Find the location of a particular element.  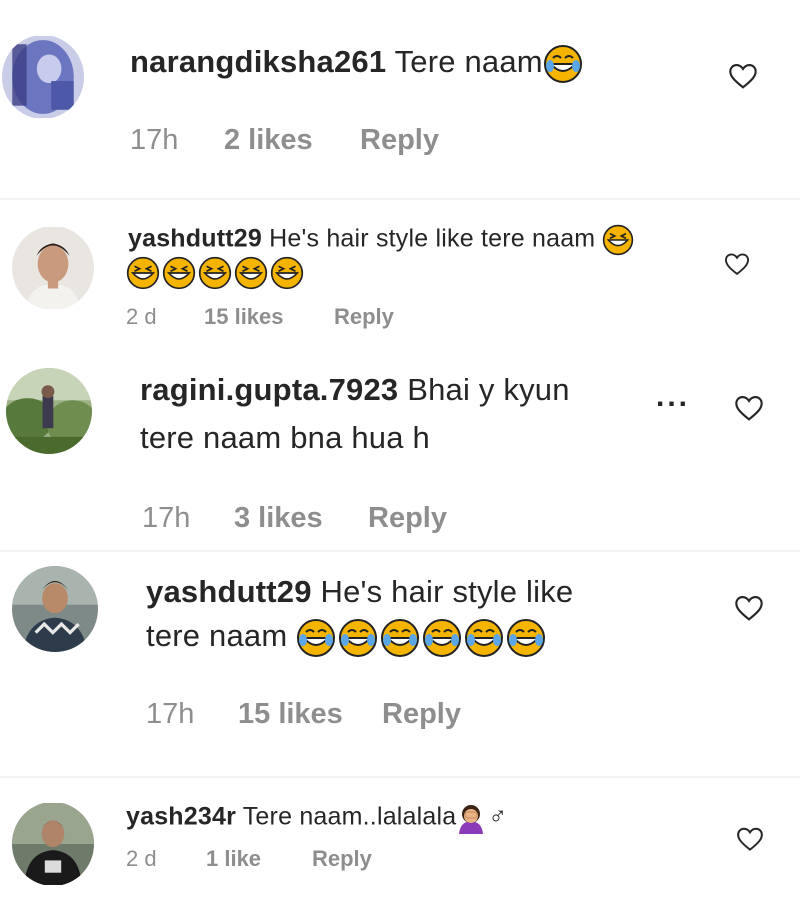

comment-meta: 2 d 1 like Reply is located at coordinates (326, 861).